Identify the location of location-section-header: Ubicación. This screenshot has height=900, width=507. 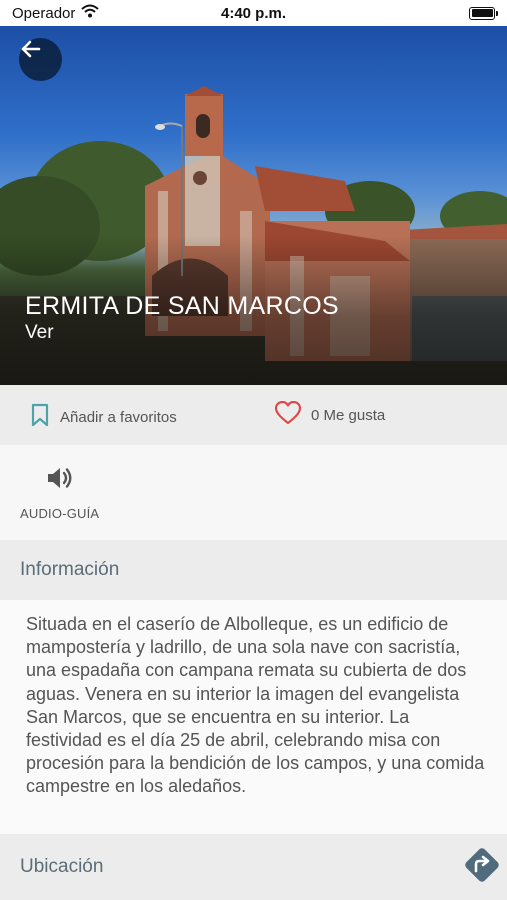
(253, 867).